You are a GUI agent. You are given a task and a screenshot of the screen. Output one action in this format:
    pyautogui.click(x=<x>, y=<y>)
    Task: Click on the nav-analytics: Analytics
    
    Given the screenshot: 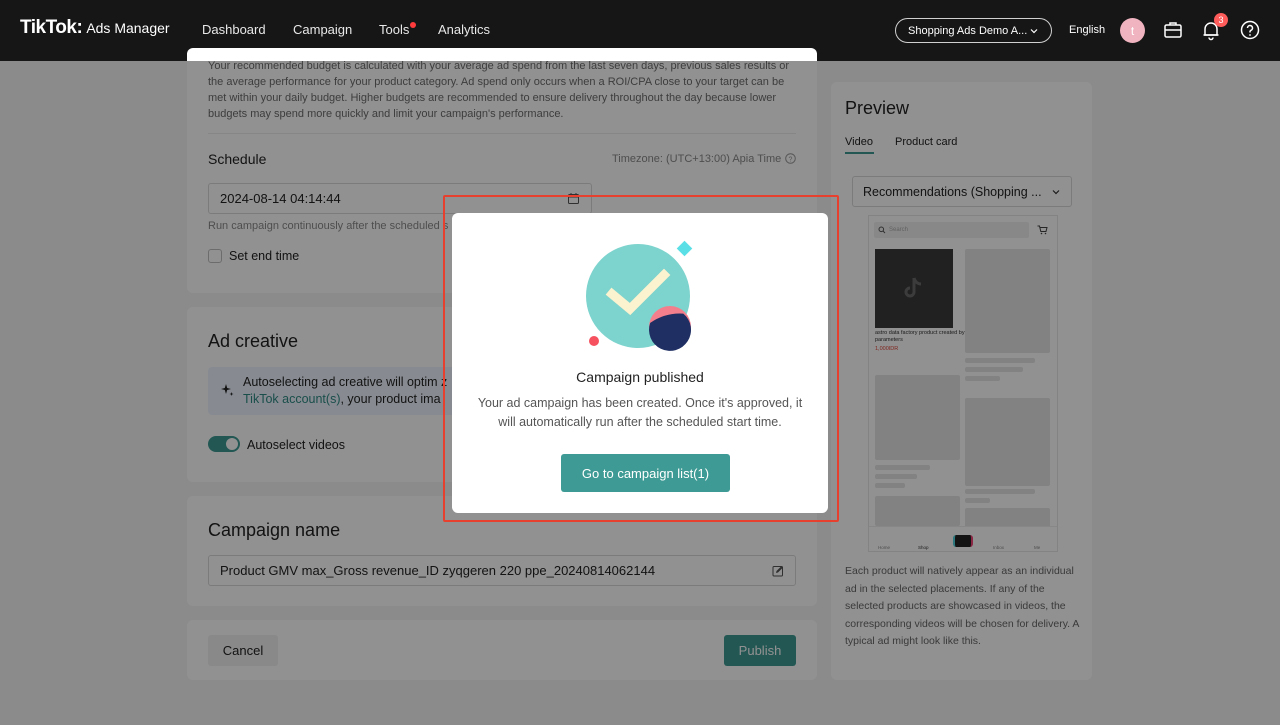 What is the action you would take?
    pyautogui.click(x=464, y=29)
    